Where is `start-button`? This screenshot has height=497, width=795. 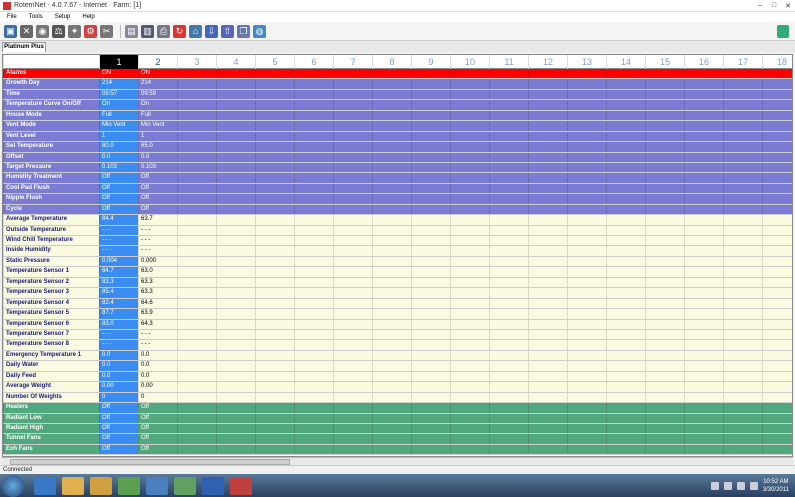
start-button is located at coordinates (13, 485).